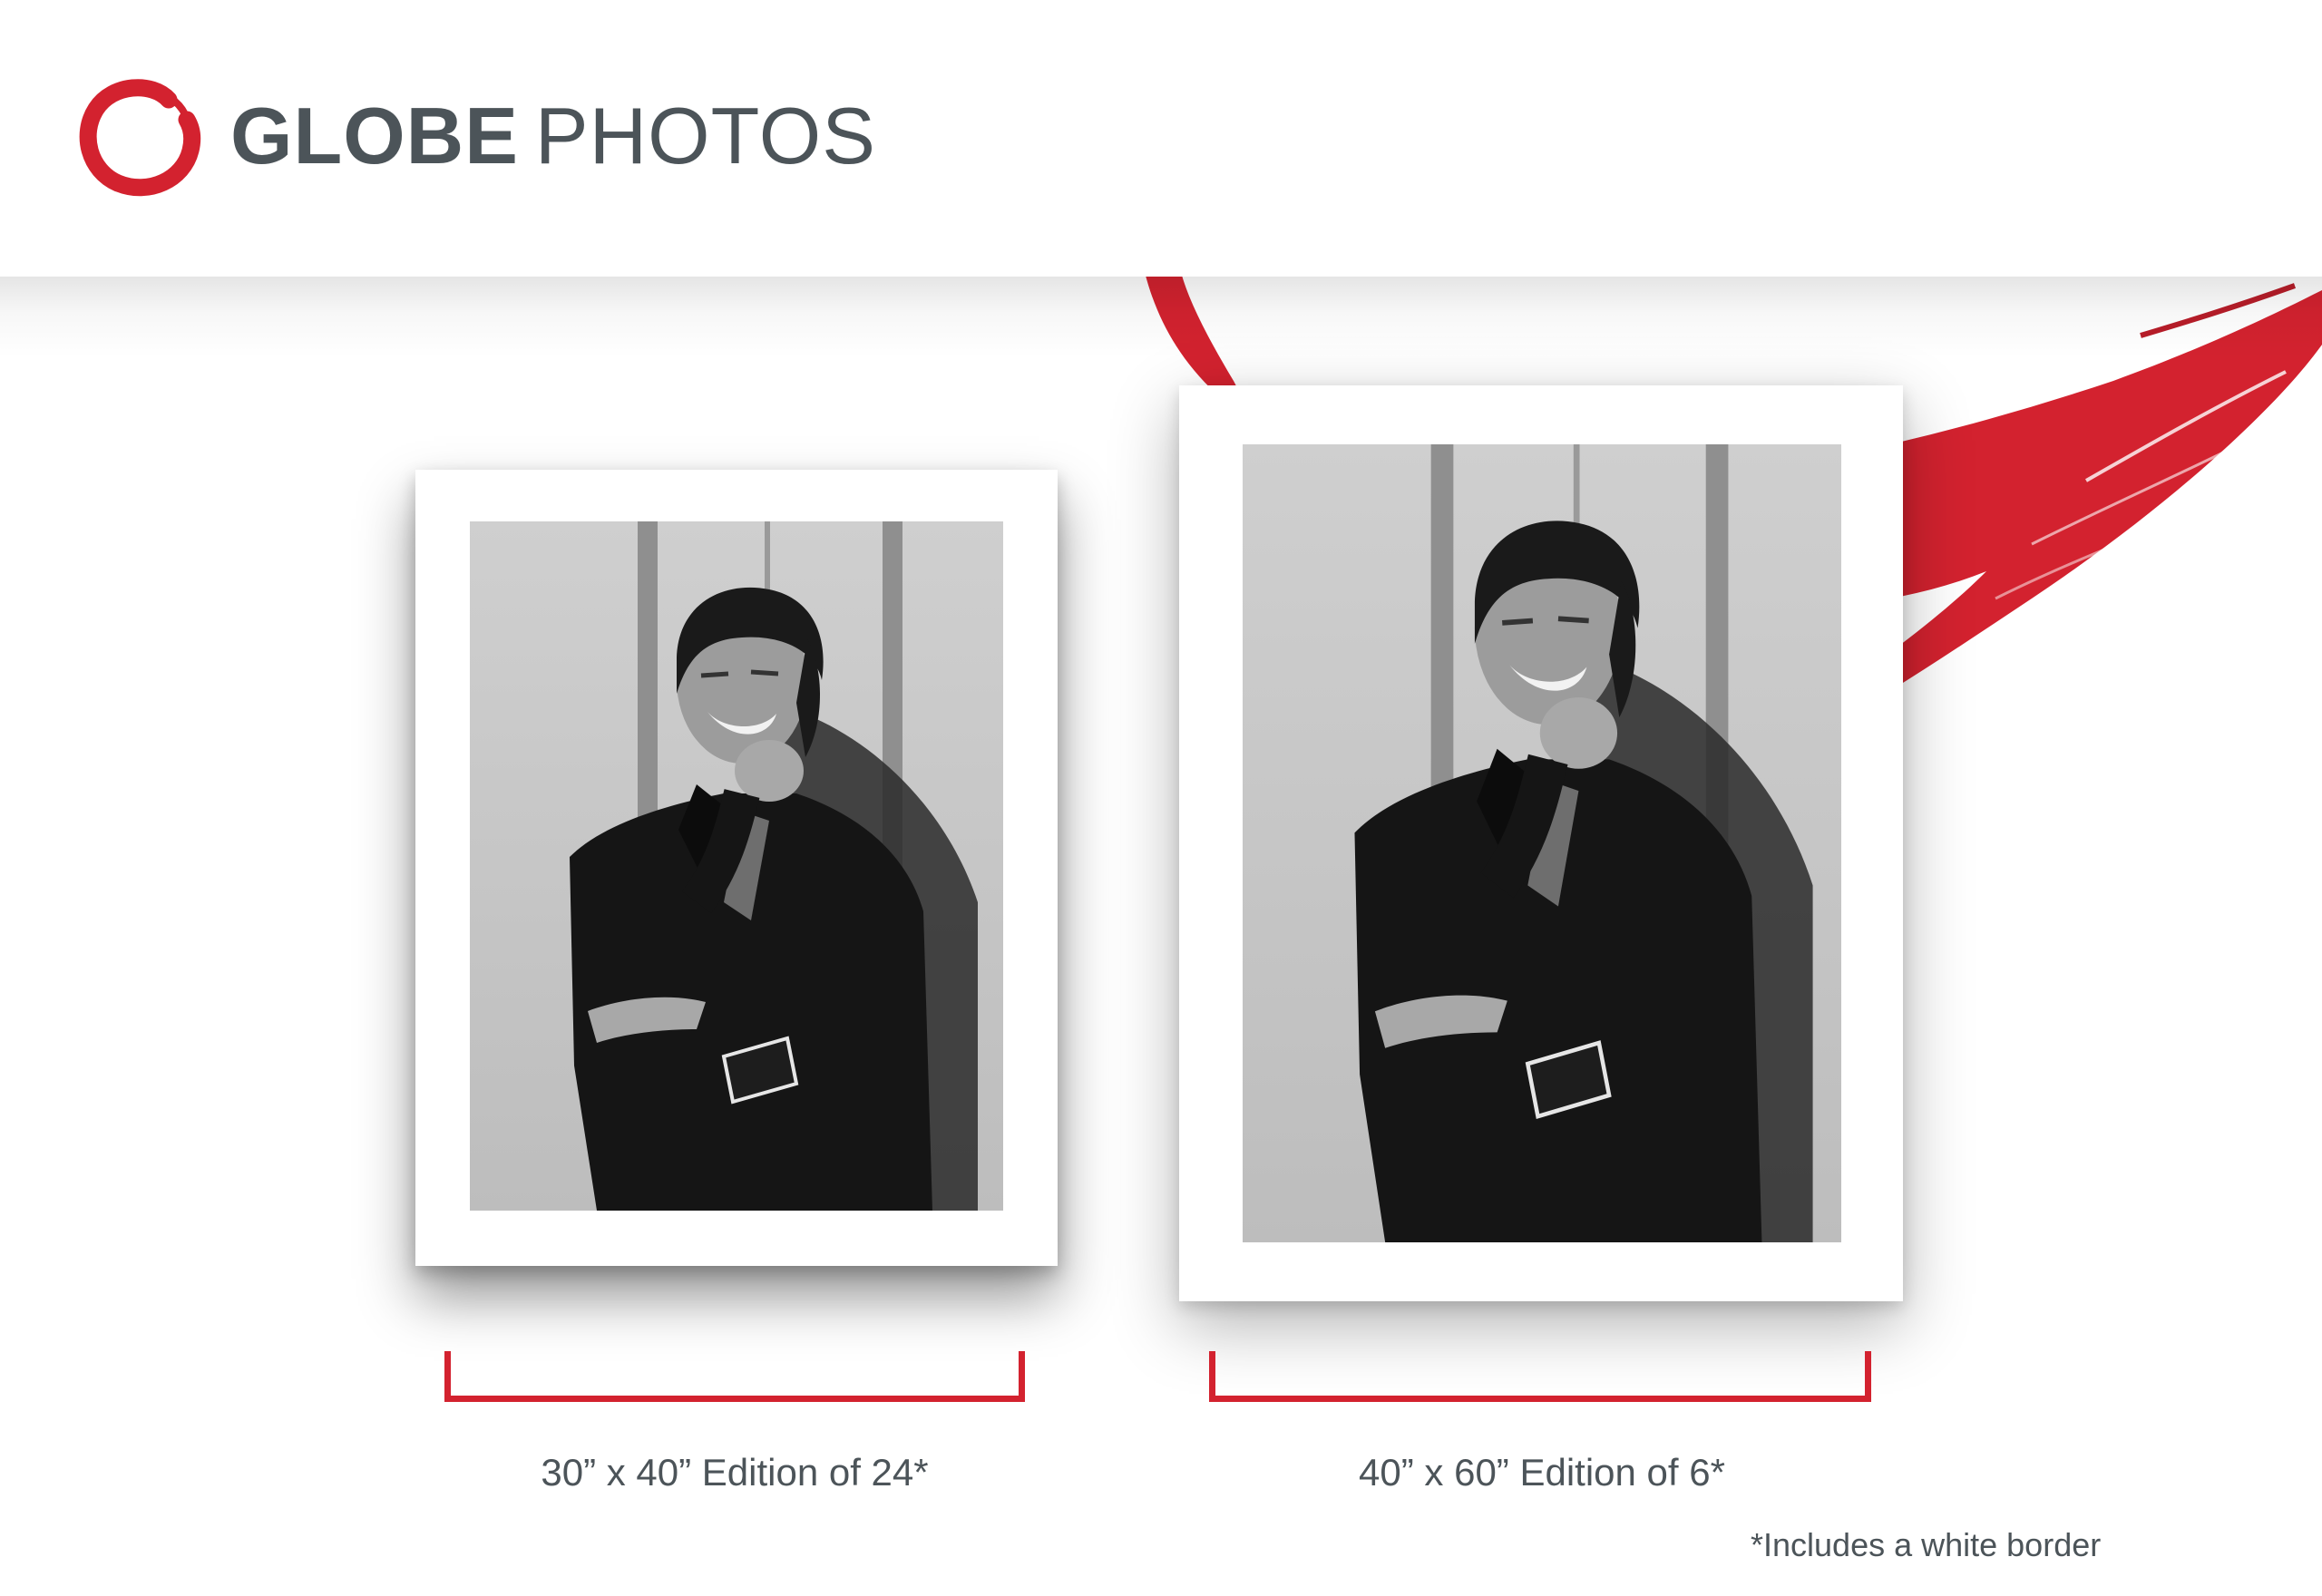 The image size is (2322, 1596). I want to click on border-footnote: *Includes a white border, so click(1926, 1544).